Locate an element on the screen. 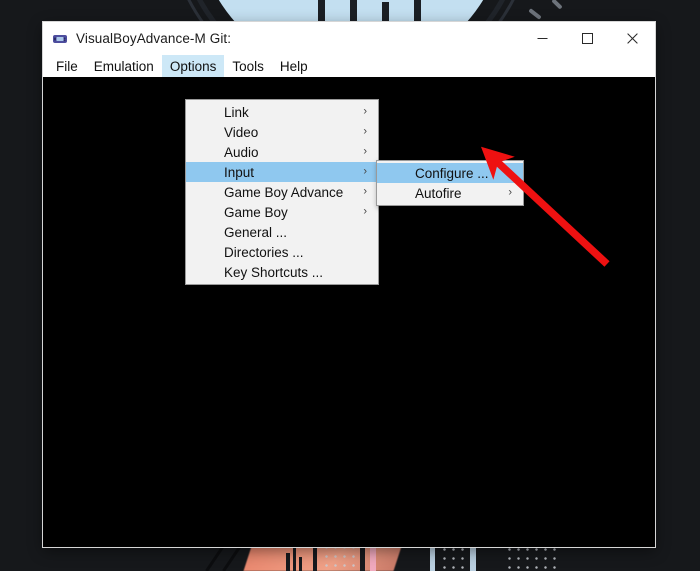 The width and height of the screenshot is (700, 571). menu-item-game-boy-advance: Game Boy Advance › is located at coordinates (282, 192).